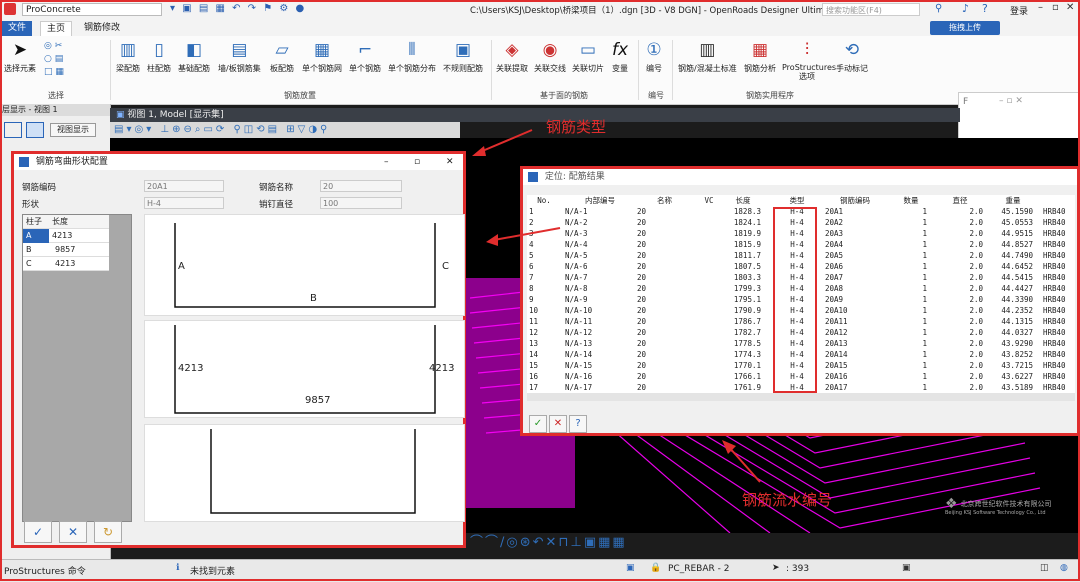  Describe the element at coordinates (276, 205) in the screenshot. I see `pin-diameter-label: 销钉直径` at that location.